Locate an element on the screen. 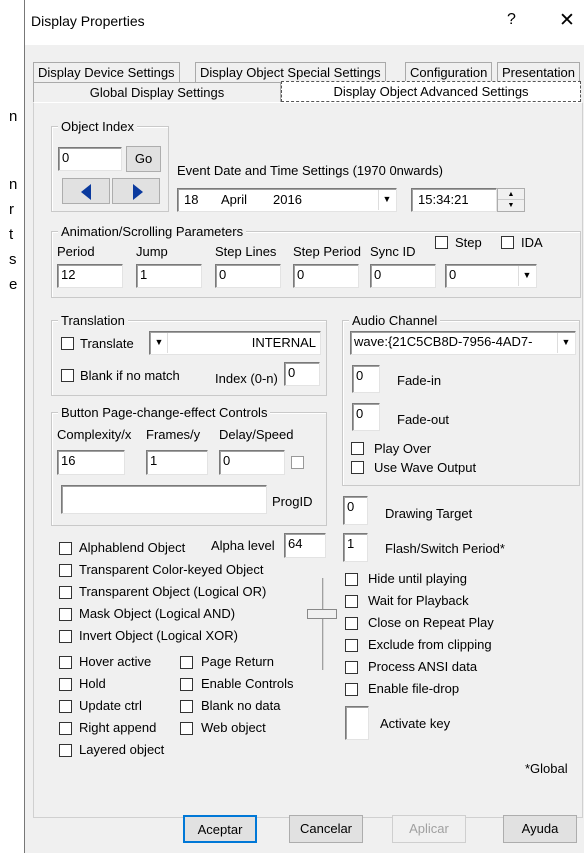 The height and width of the screenshot is (853, 584). activate-key-input is located at coordinates (357, 723).